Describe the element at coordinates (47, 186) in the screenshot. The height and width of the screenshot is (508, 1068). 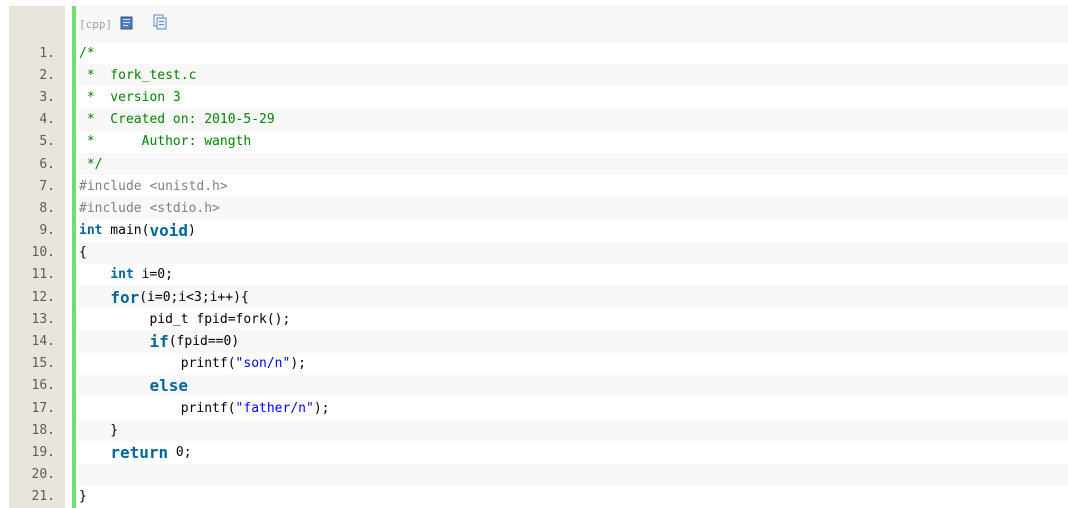
I see `line-number: 7.` at that location.